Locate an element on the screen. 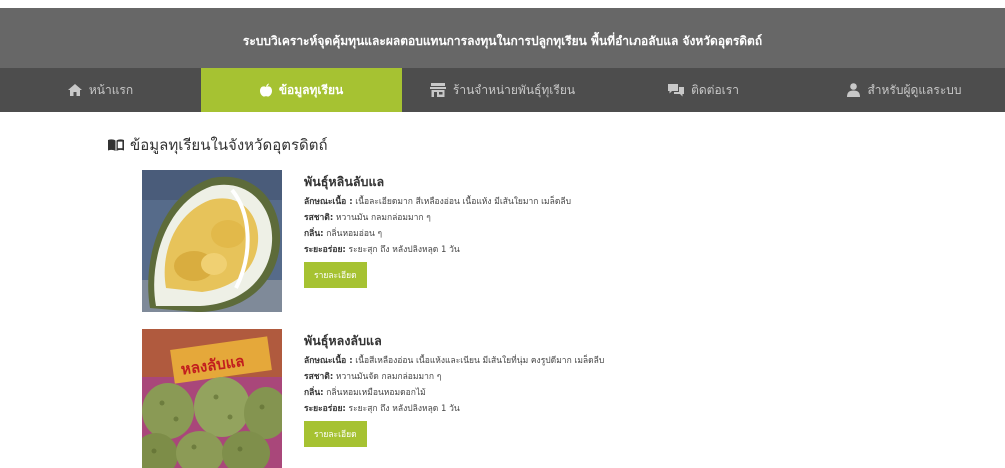 Image resolution: width=1005 pixels, height=468 pixels. store-icon is located at coordinates (437, 90).